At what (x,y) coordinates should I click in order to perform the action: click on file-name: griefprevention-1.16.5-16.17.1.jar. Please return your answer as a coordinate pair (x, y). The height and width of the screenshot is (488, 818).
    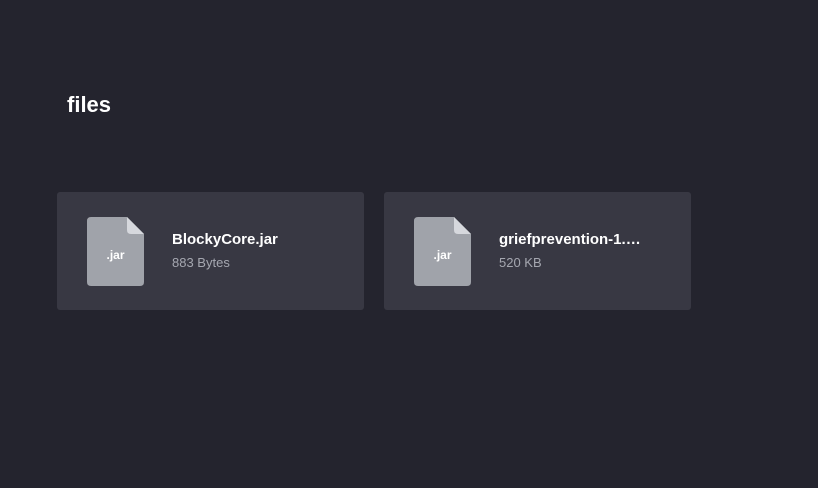
    Looking at the image, I should click on (574, 239).